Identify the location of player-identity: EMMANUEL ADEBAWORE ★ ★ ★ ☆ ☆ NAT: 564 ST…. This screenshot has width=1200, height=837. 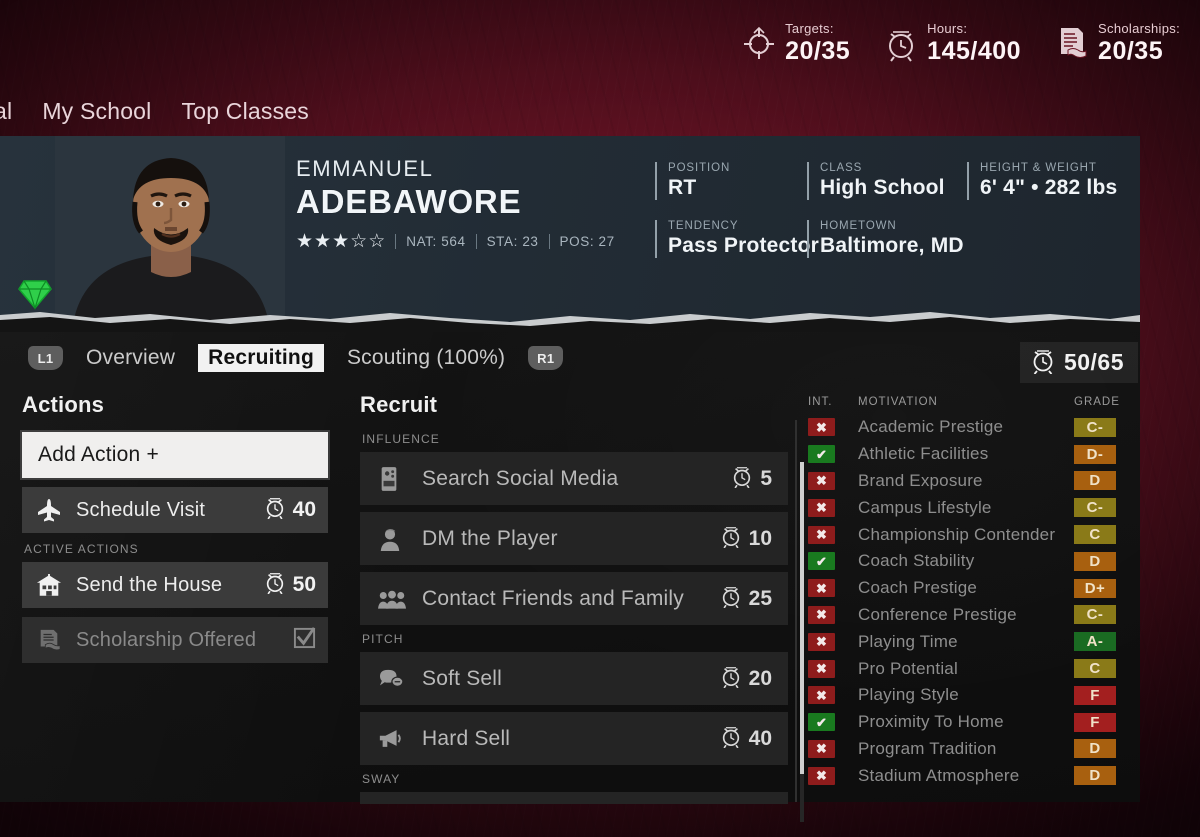
(455, 203).